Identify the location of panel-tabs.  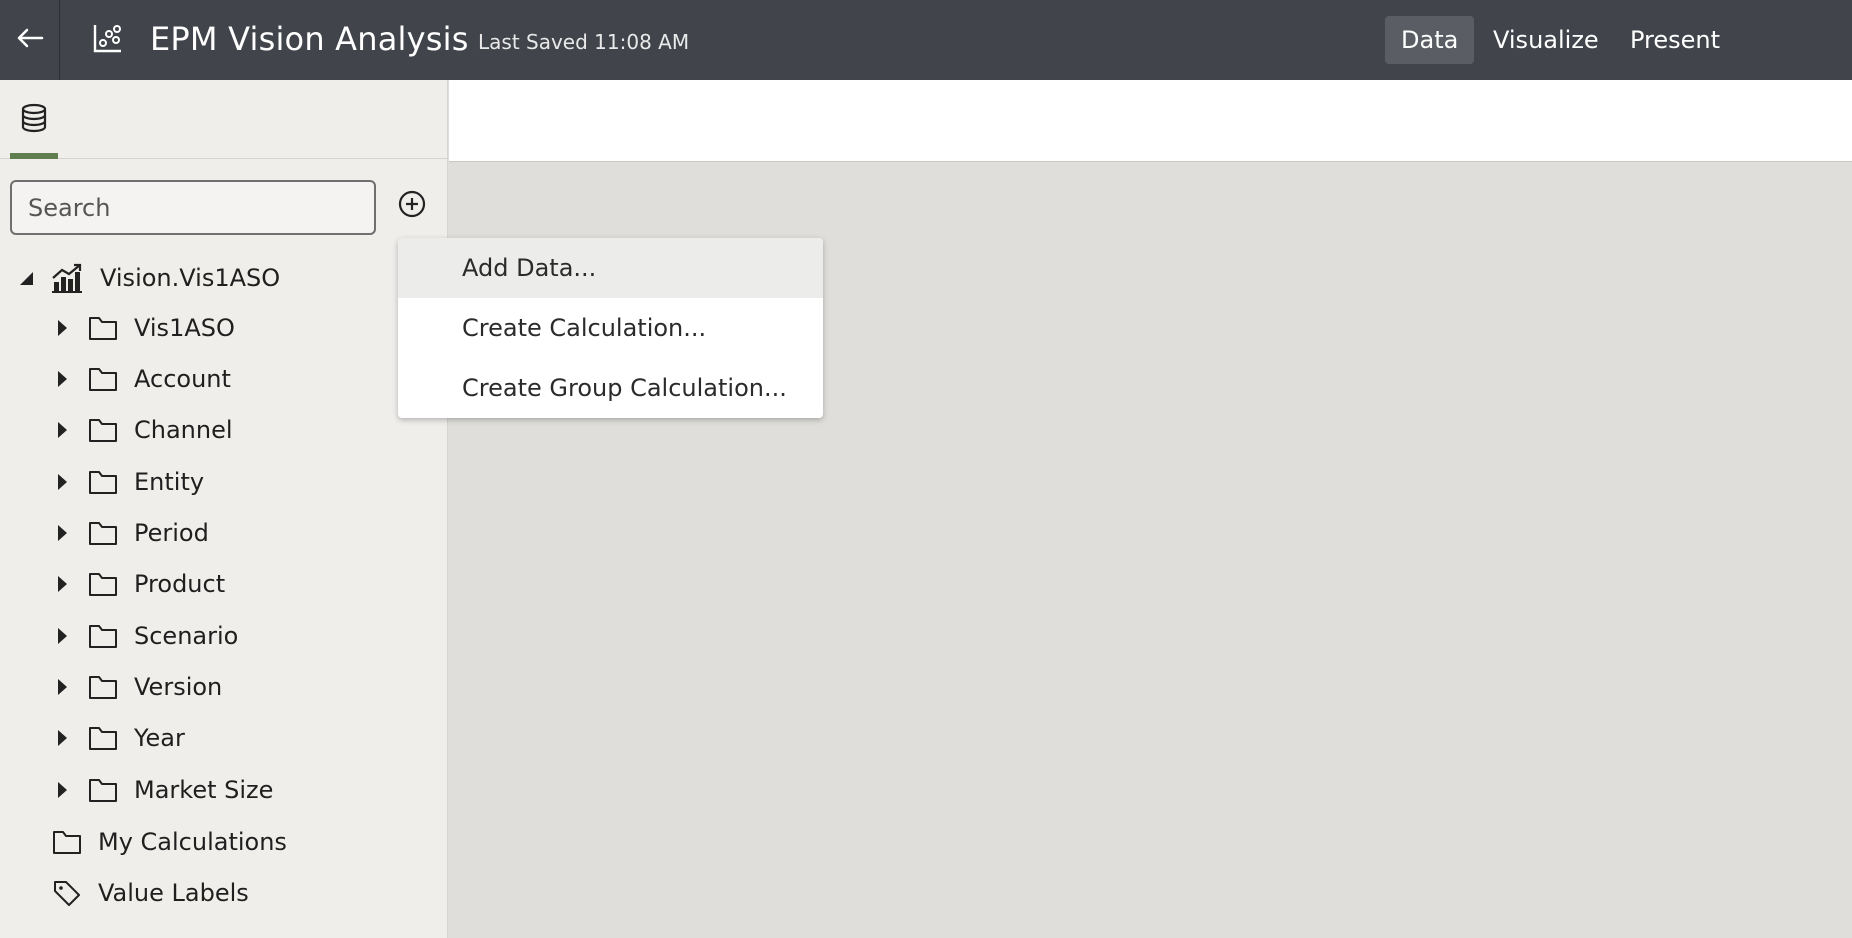
(224, 119).